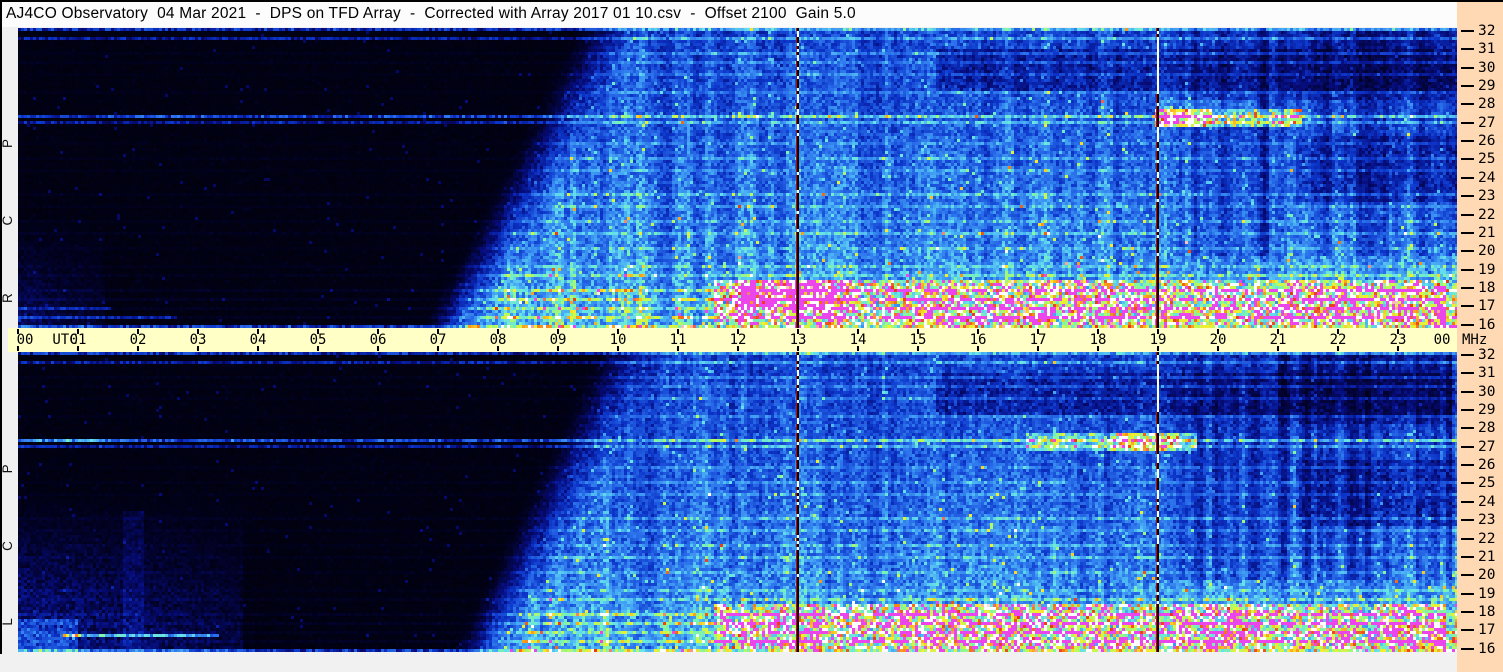 The width and height of the screenshot is (1503, 672). What do you see at coordinates (1475, 340) in the screenshot?
I see `freq-unit-label: MHz` at bounding box center [1475, 340].